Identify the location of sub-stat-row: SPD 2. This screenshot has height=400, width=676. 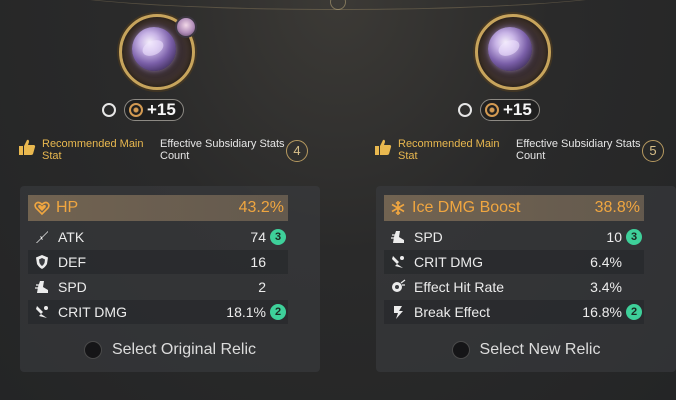
(158, 287).